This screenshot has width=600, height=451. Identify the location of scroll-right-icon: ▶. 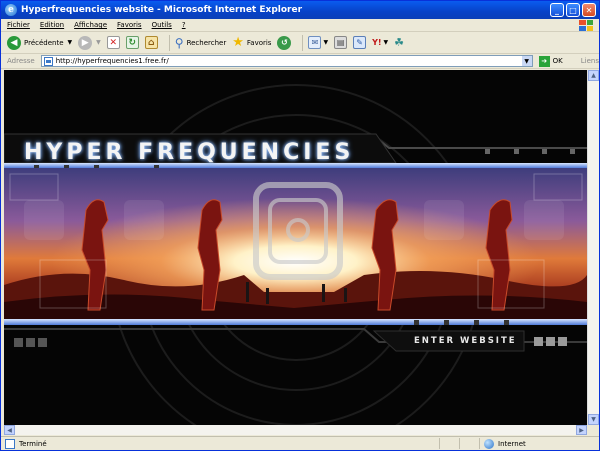
(581, 430).